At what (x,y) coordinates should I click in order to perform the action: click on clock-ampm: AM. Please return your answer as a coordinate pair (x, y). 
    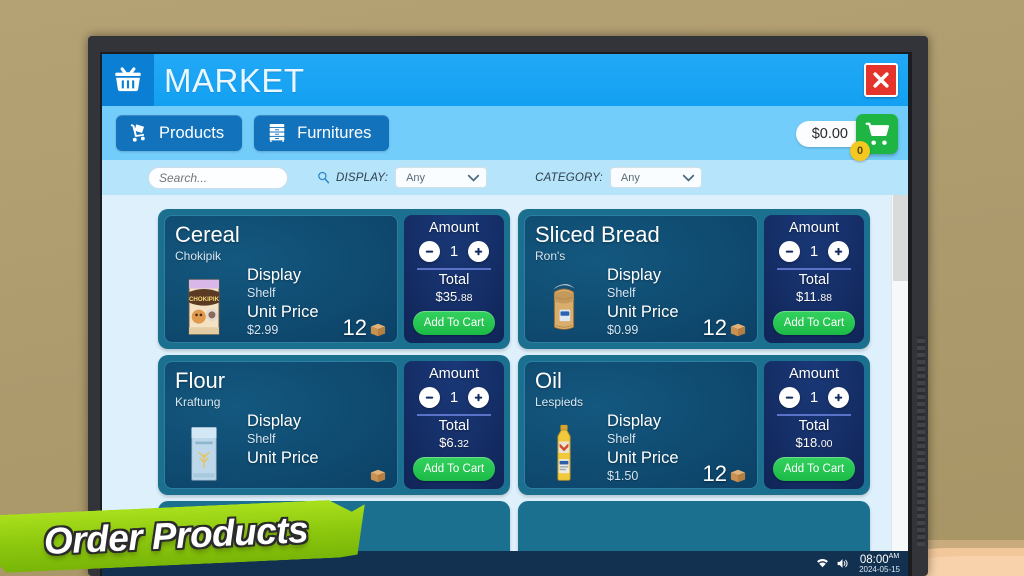
    Looking at the image, I should click on (894, 556).